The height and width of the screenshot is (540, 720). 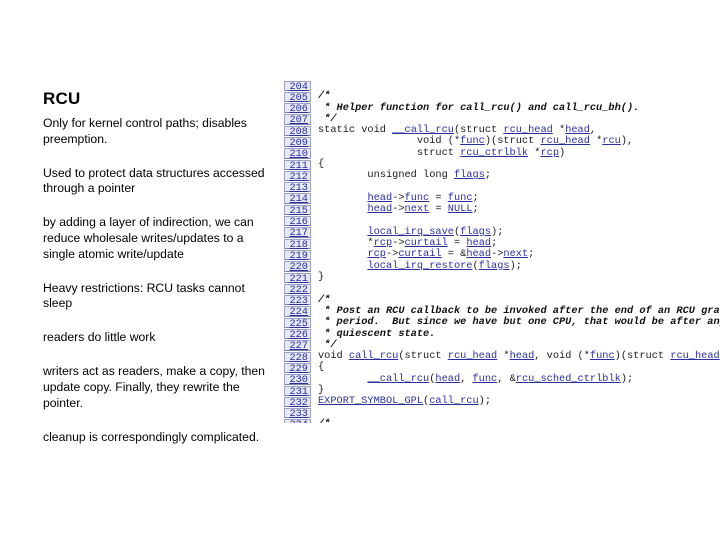 What do you see at coordinates (297, 108) in the screenshot?
I see `line-number-link: 206` at bounding box center [297, 108].